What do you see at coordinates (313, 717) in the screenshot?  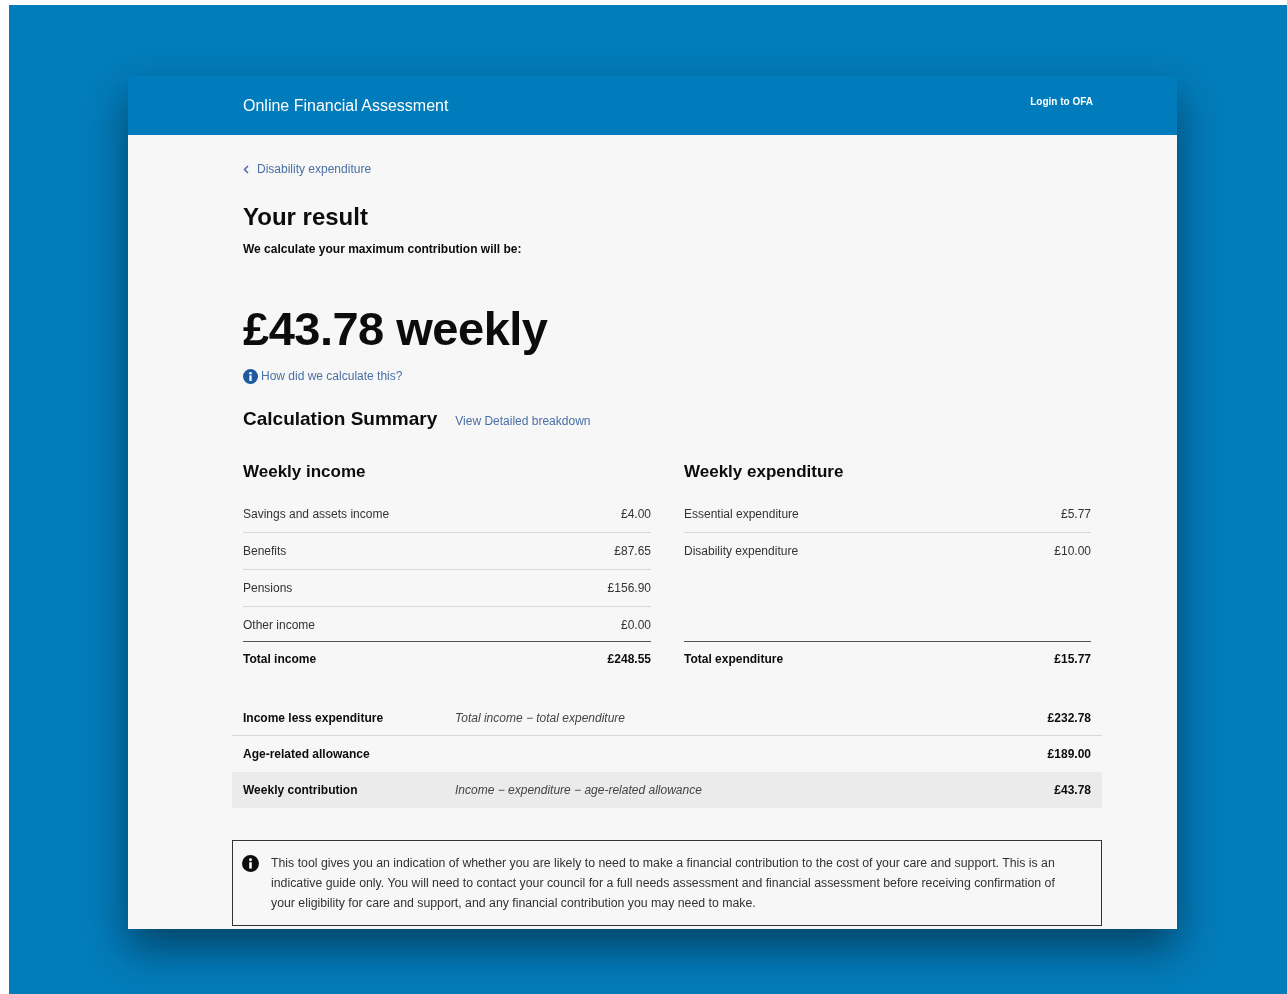 I see `row-label: Income less expenditure` at bounding box center [313, 717].